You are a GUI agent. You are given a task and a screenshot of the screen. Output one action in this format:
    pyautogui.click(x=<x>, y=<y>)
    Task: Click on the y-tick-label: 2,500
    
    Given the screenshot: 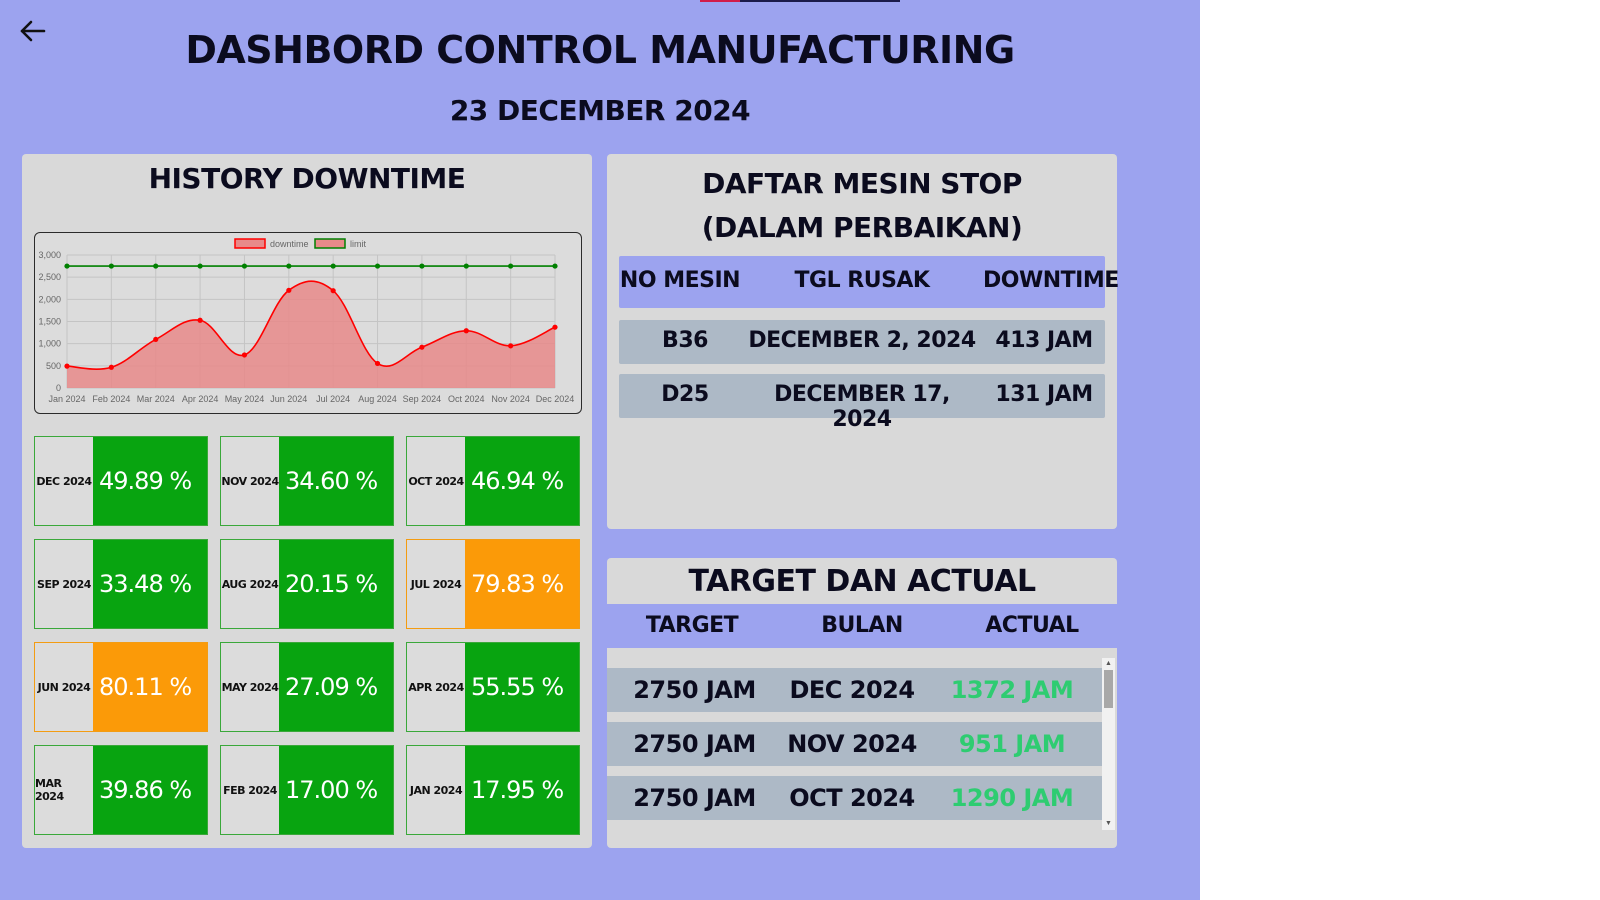 What is the action you would take?
    pyautogui.click(x=49, y=277)
    